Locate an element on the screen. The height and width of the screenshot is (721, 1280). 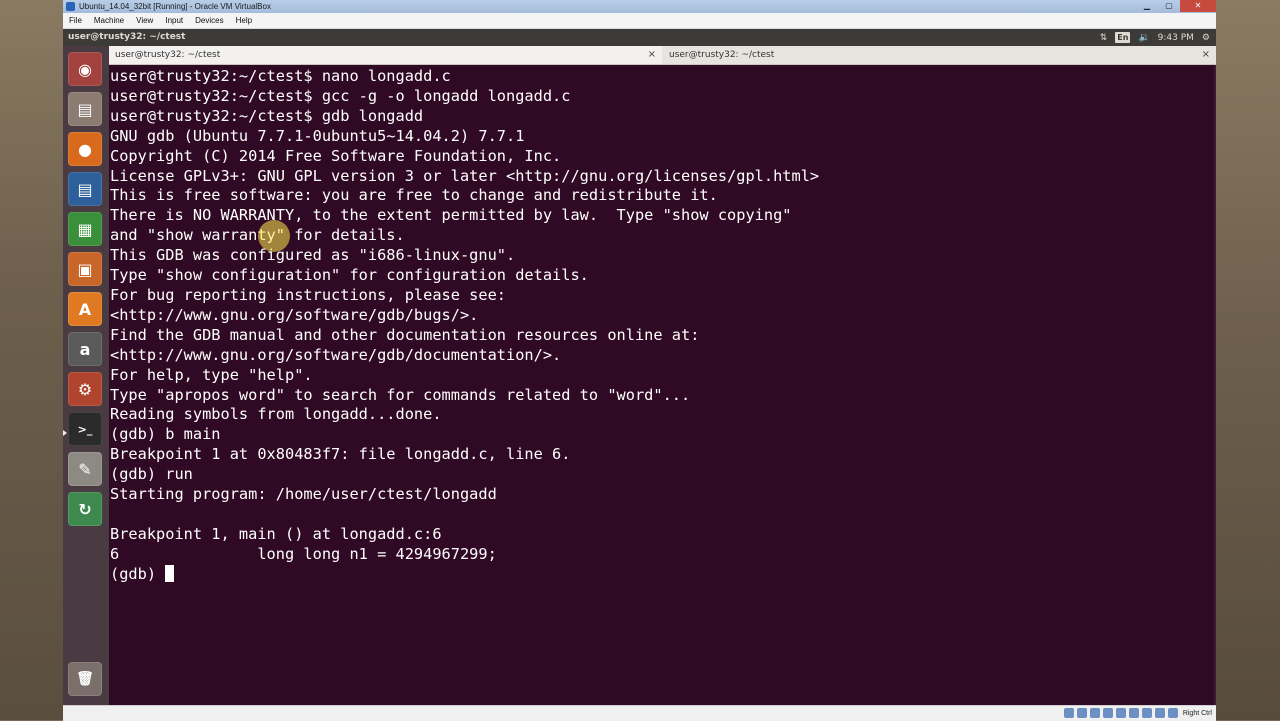
minimize-button: ▁ is located at coordinates (1147, 6).